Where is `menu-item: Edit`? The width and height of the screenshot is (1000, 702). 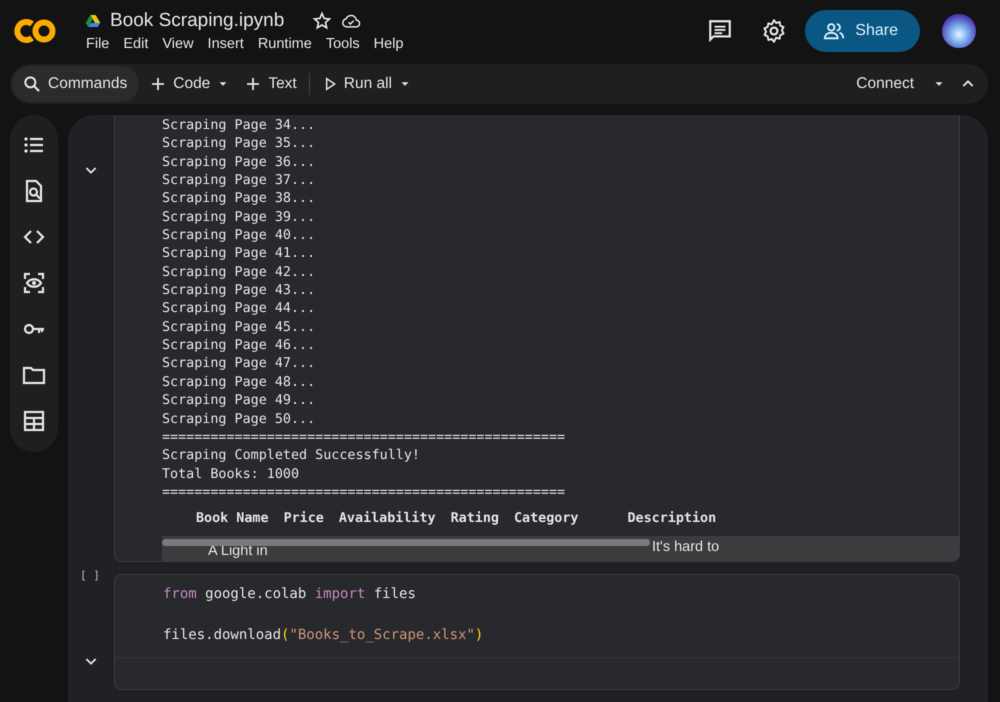 menu-item: Edit is located at coordinates (136, 44).